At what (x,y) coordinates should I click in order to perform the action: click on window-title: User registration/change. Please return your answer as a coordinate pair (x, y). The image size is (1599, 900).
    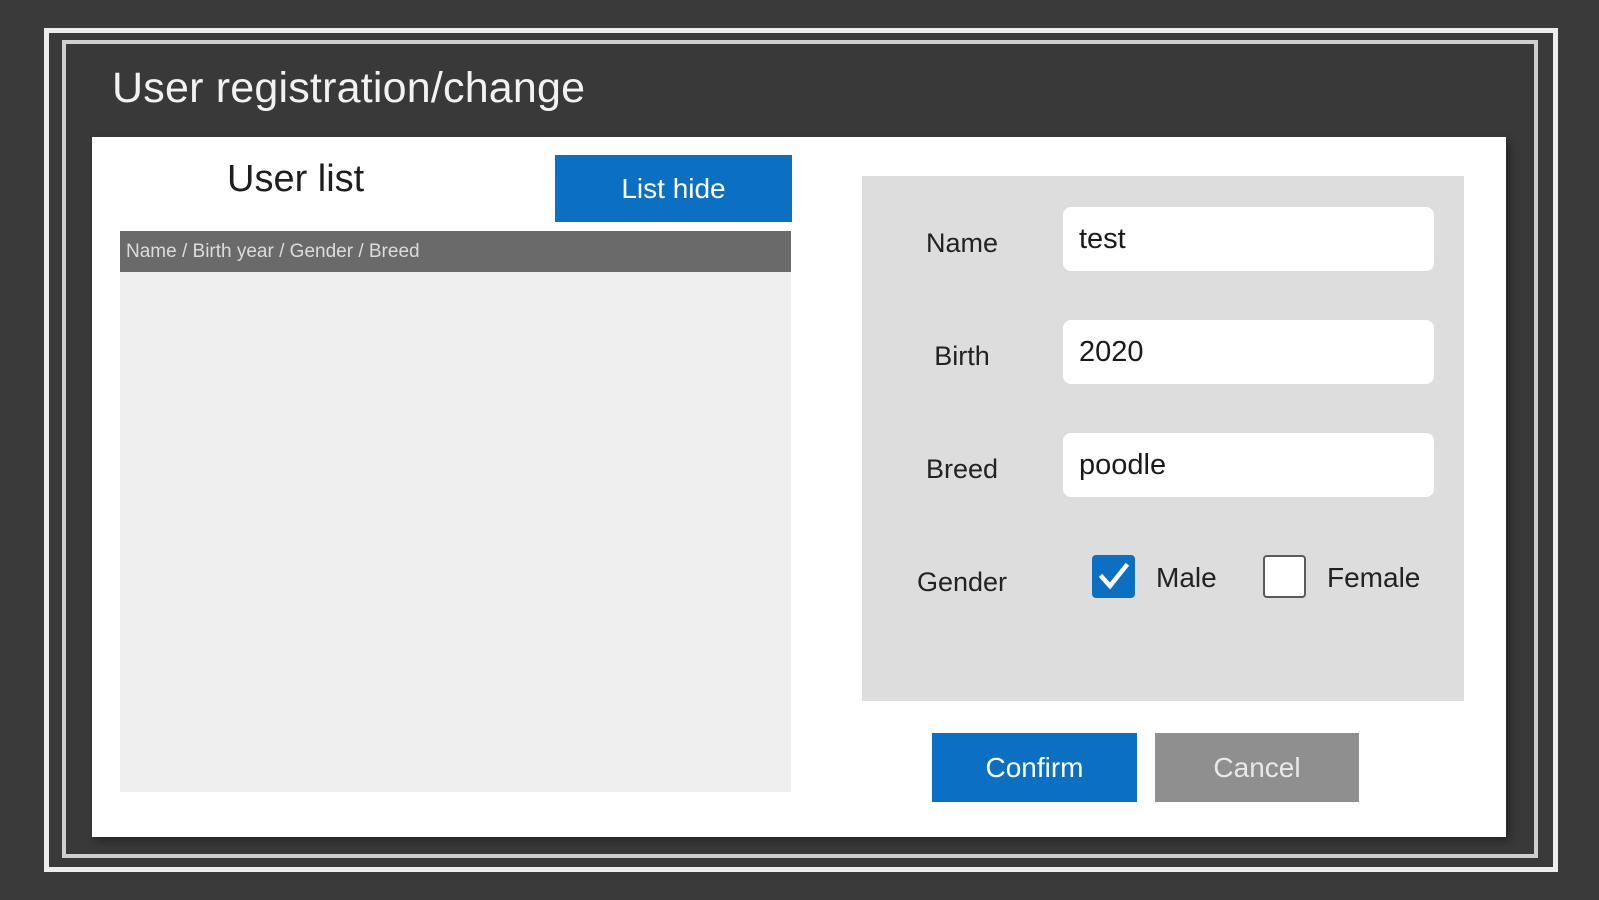
    Looking at the image, I should click on (349, 88).